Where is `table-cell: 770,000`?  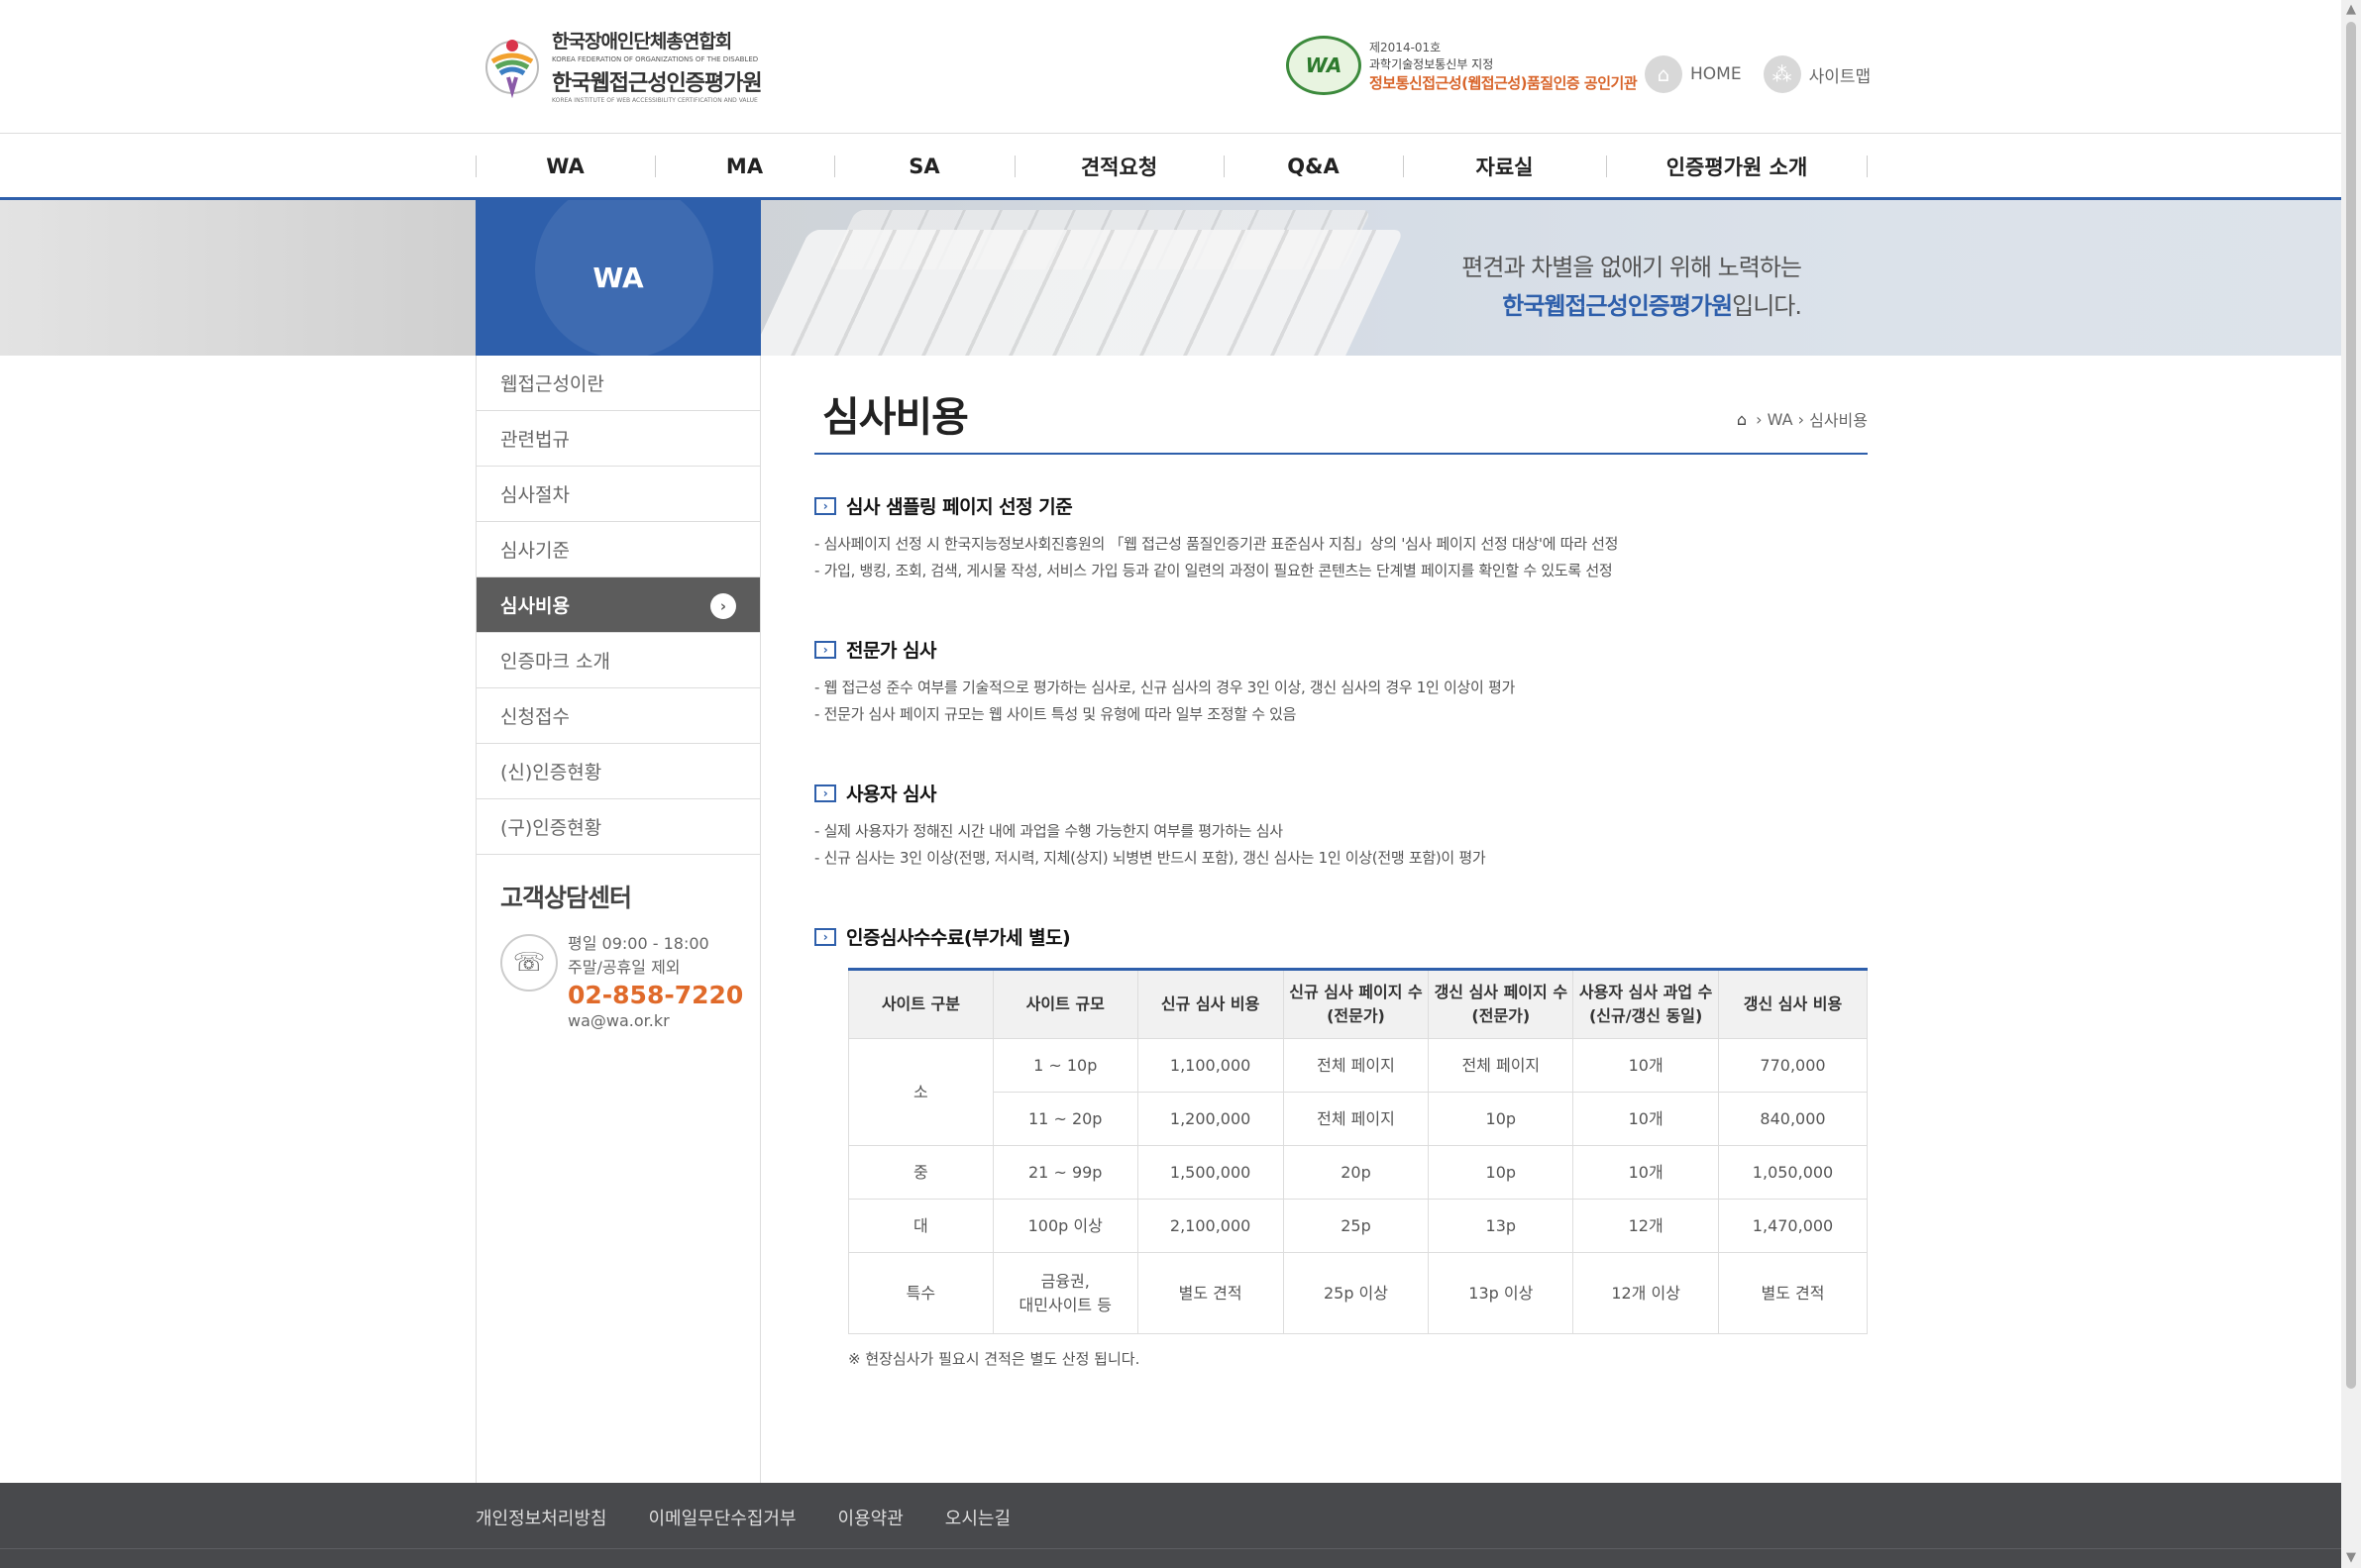
table-cell: 770,000 is located at coordinates (1793, 1066).